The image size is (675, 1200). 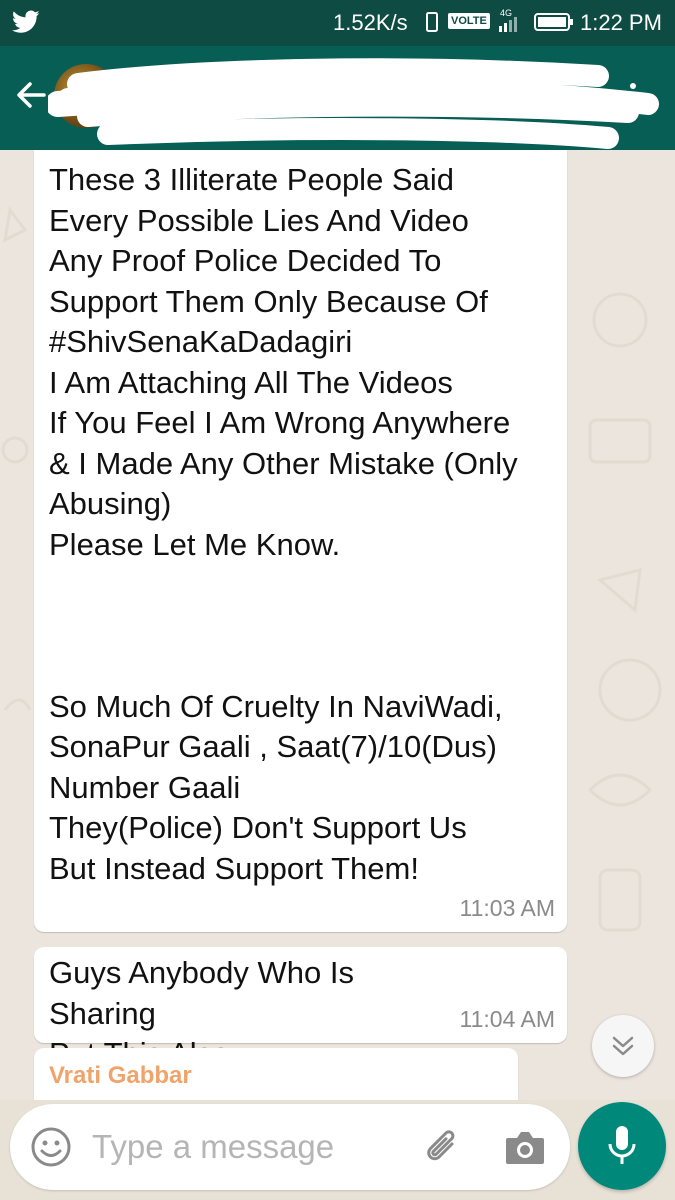 I want to click on mic-button, so click(x=622, y=1146).